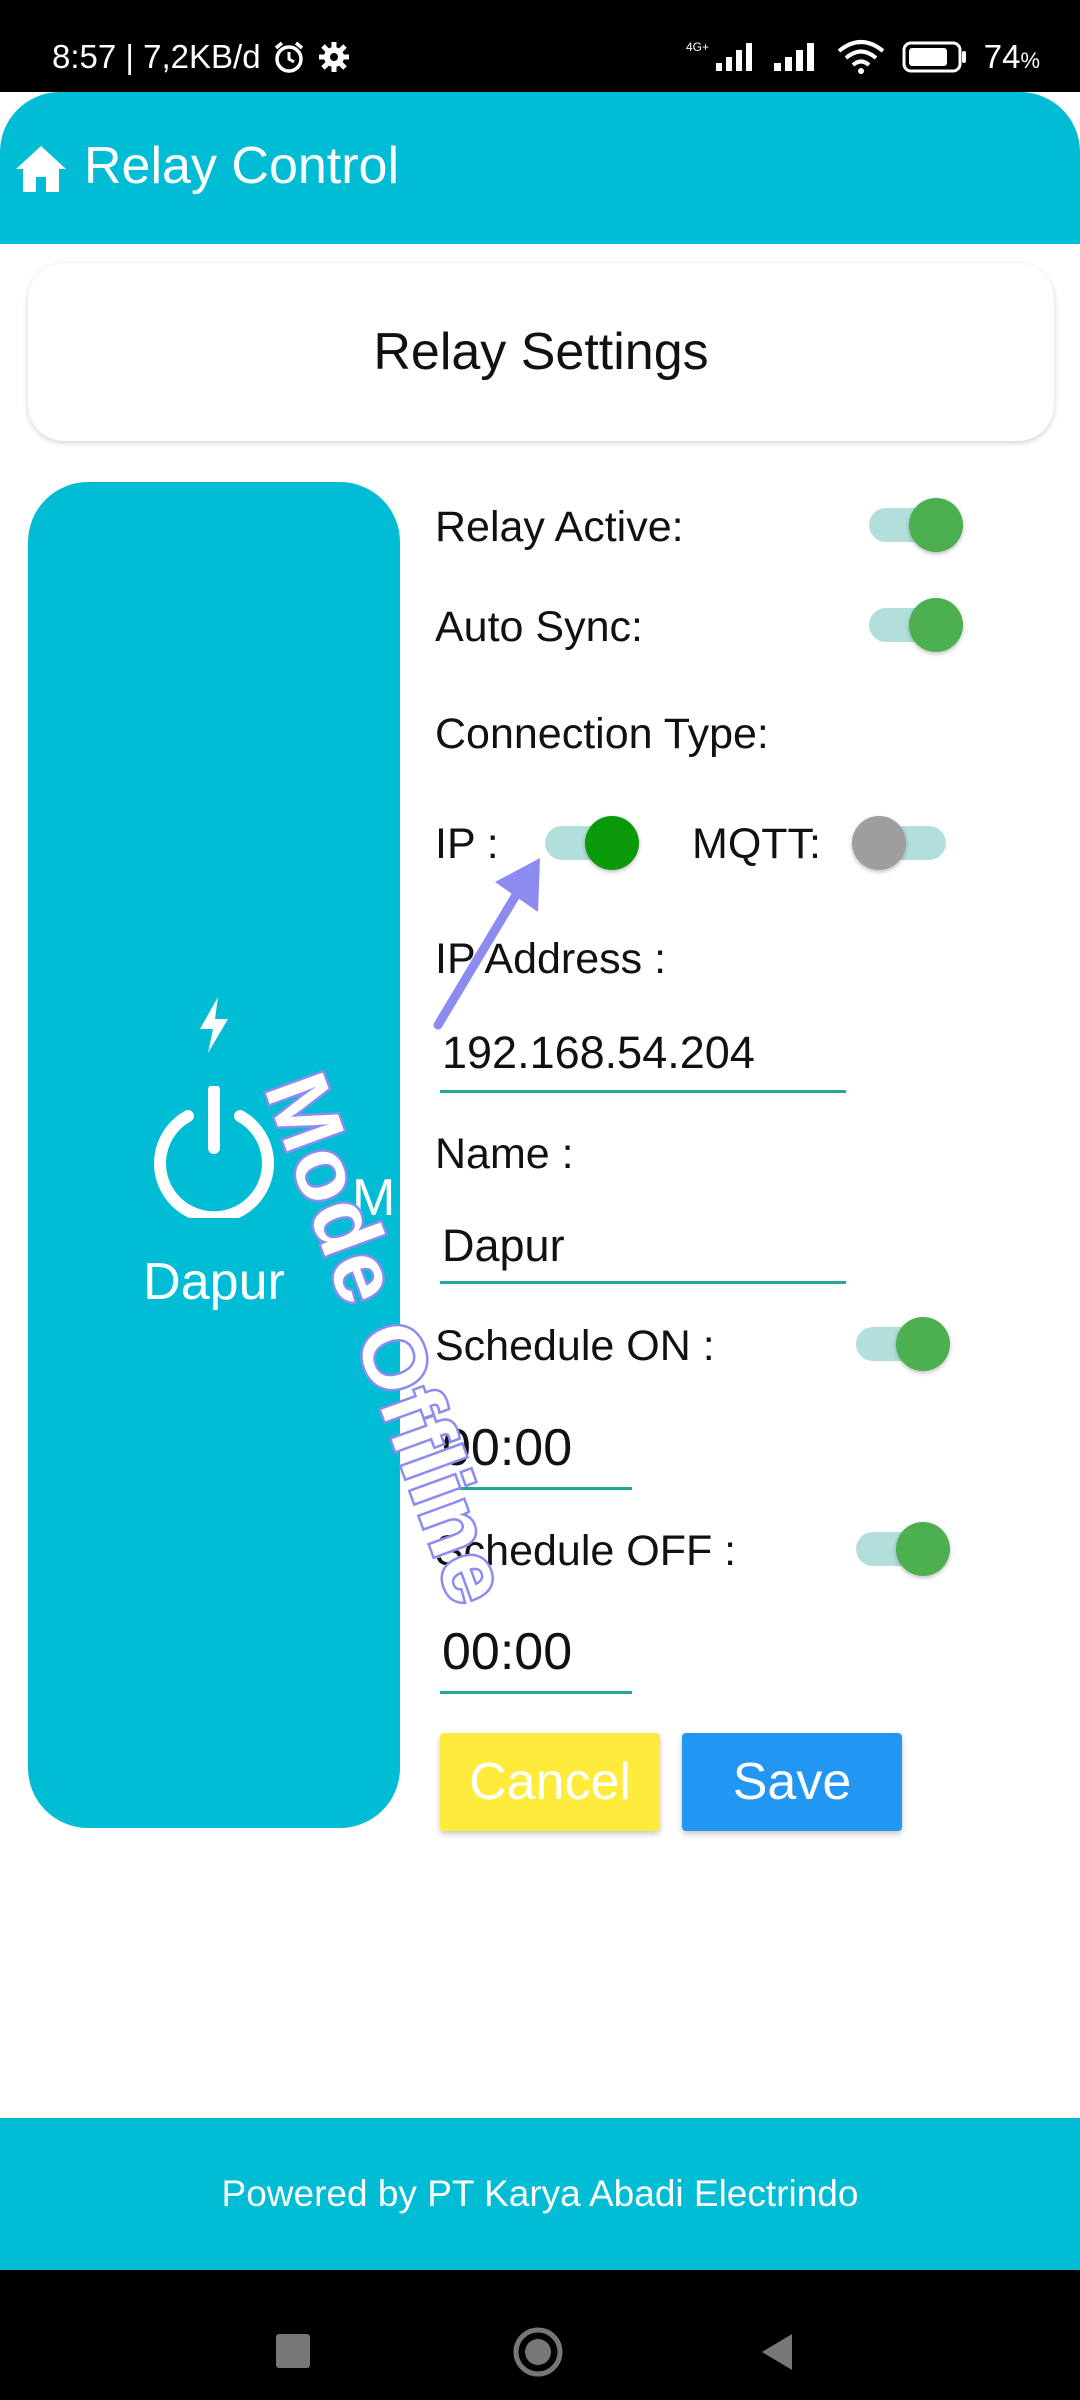 The width and height of the screenshot is (1080, 2400). What do you see at coordinates (777, 2352) in the screenshot?
I see `back-icon` at bounding box center [777, 2352].